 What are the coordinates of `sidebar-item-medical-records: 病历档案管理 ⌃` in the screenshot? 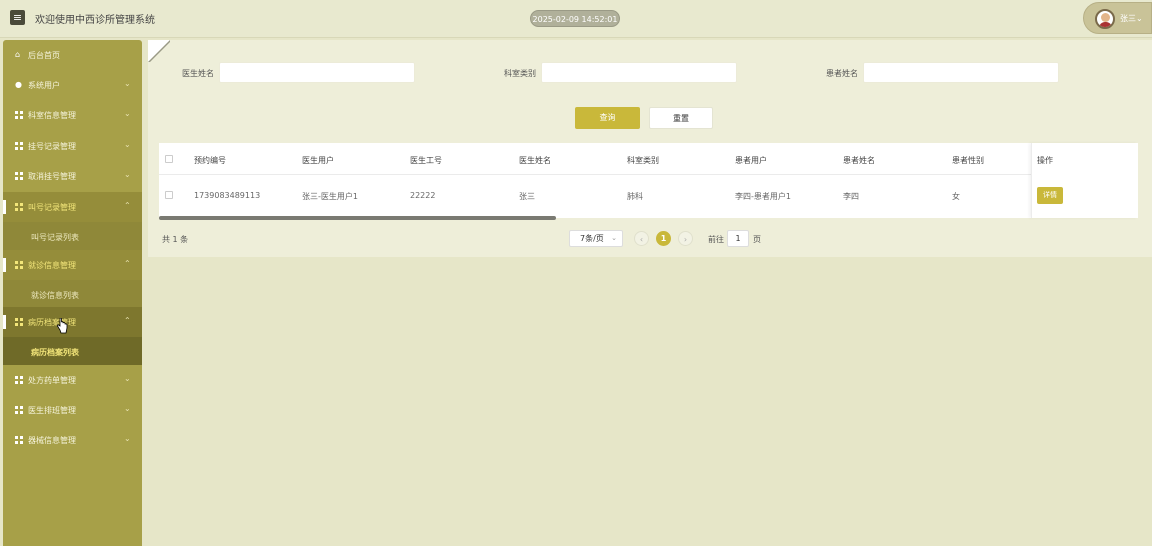 It's located at (72, 322).